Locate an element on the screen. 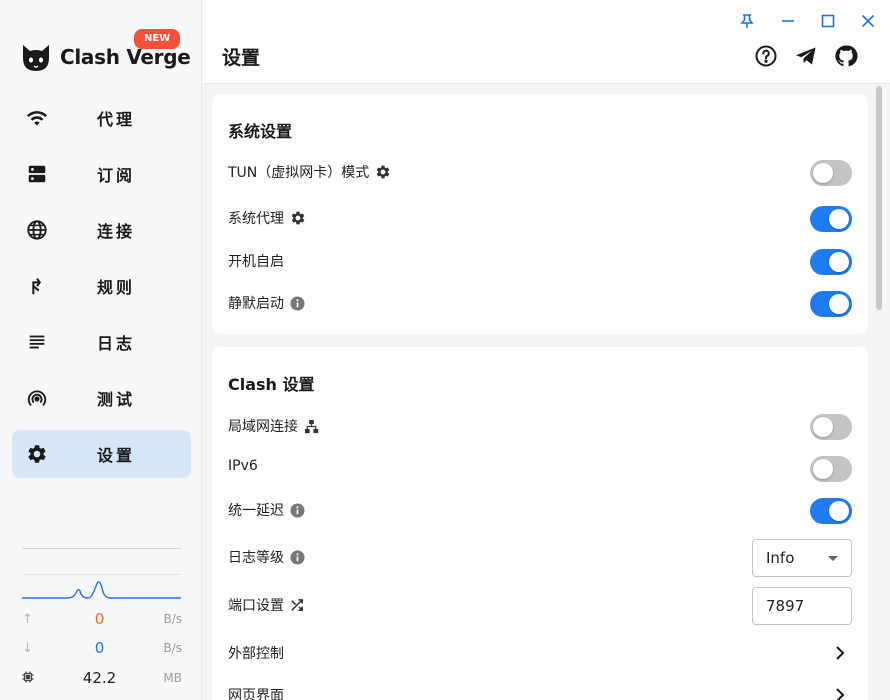  port-value: 7897 is located at coordinates (785, 606).